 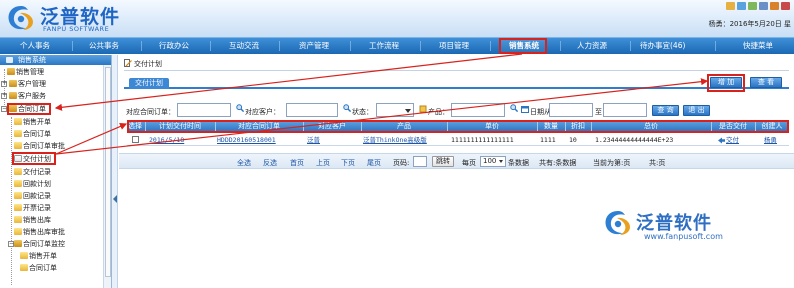 I want to click on cell-qty: 1111, so click(x=548, y=140).